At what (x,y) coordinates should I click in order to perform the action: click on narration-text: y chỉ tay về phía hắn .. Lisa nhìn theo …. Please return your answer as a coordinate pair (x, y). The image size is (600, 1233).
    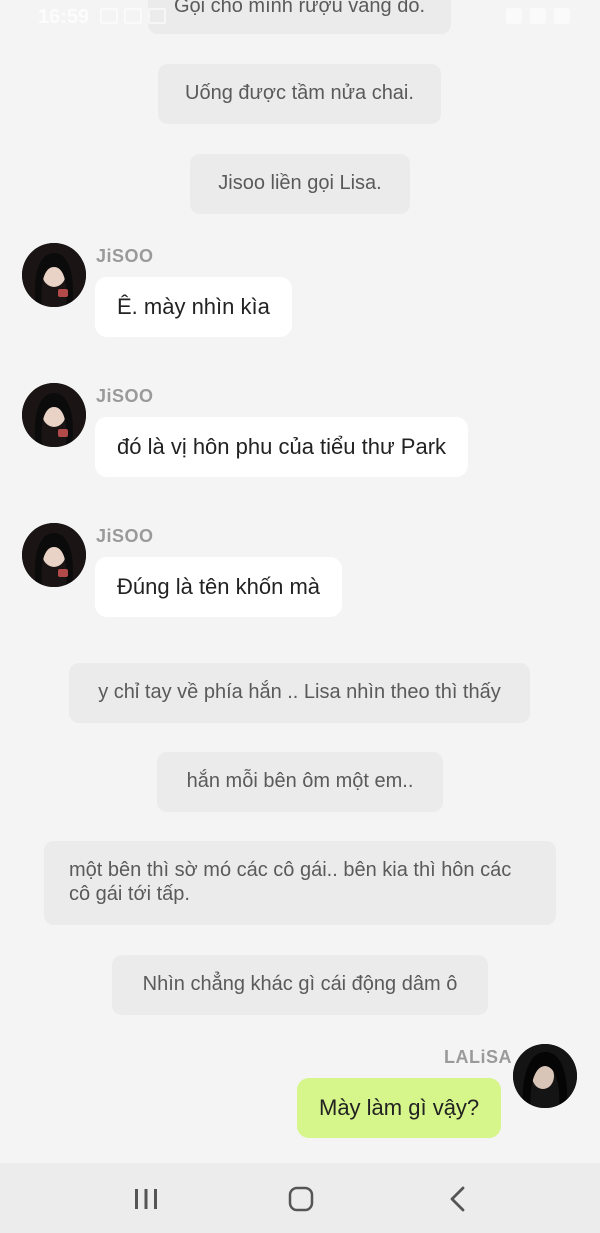
    Looking at the image, I should click on (299, 692).